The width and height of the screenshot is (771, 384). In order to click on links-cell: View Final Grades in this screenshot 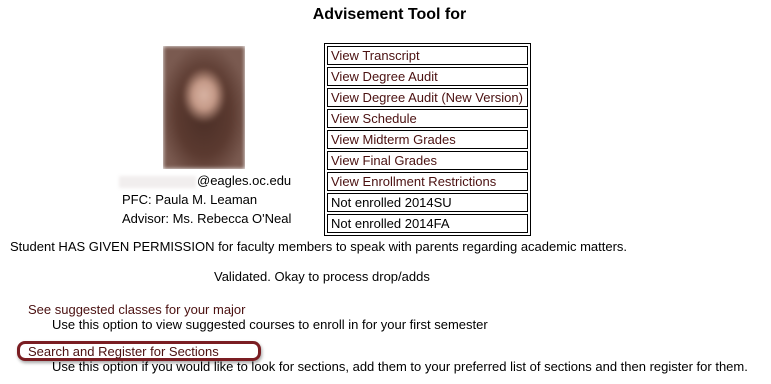, I will do `click(427, 160)`.